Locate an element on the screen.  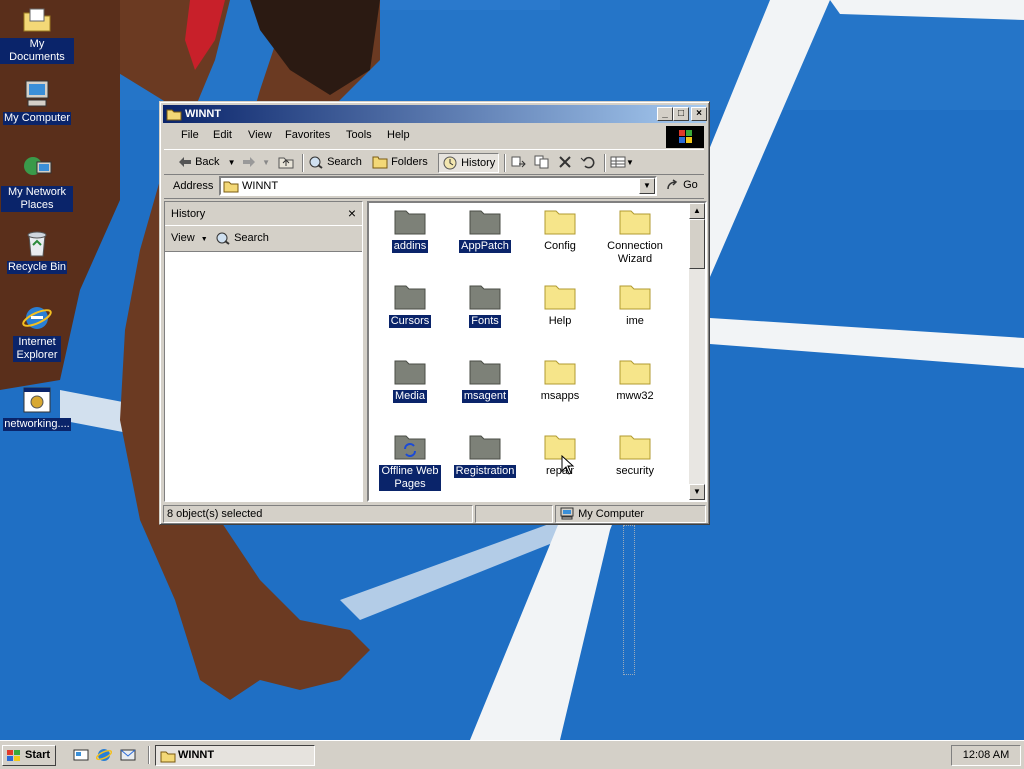
folder-label: addins is located at coordinates (410, 246).